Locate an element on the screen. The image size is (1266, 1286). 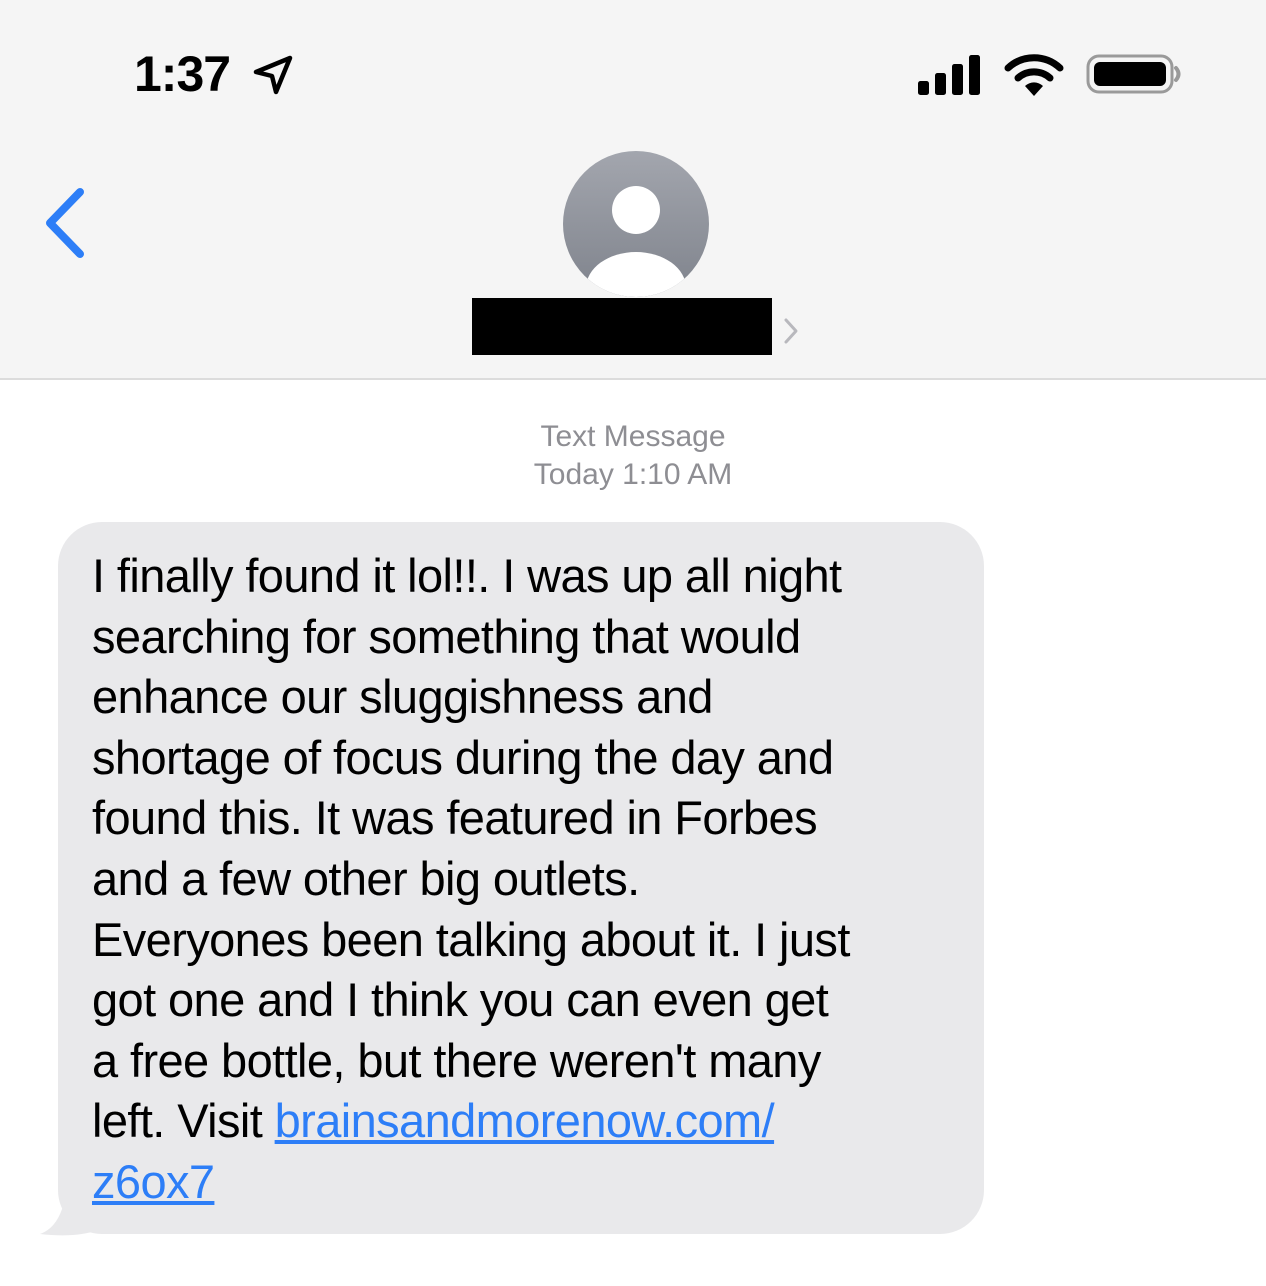
message-line: shortage of focus during the day and is located at coordinates (463, 757).